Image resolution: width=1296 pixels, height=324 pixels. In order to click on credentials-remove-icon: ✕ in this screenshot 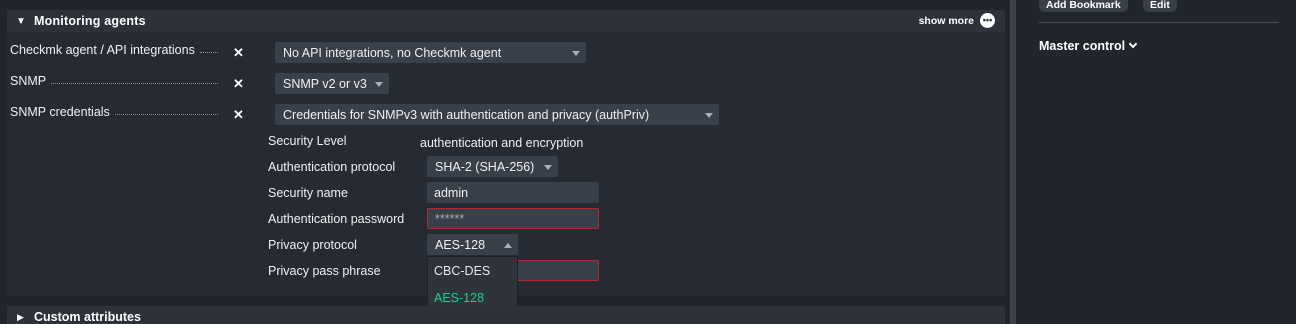, I will do `click(238, 114)`.